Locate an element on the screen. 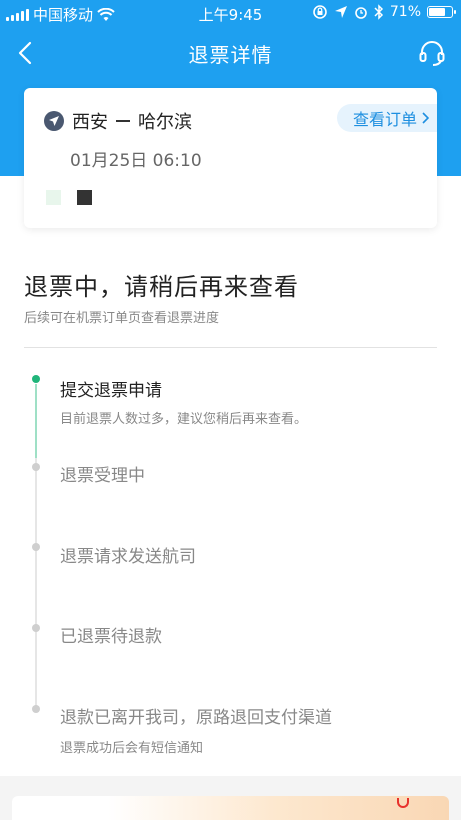 The image size is (461, 820). flight-route: 西安 哈尔滨 is located at coordinates (118, 121).